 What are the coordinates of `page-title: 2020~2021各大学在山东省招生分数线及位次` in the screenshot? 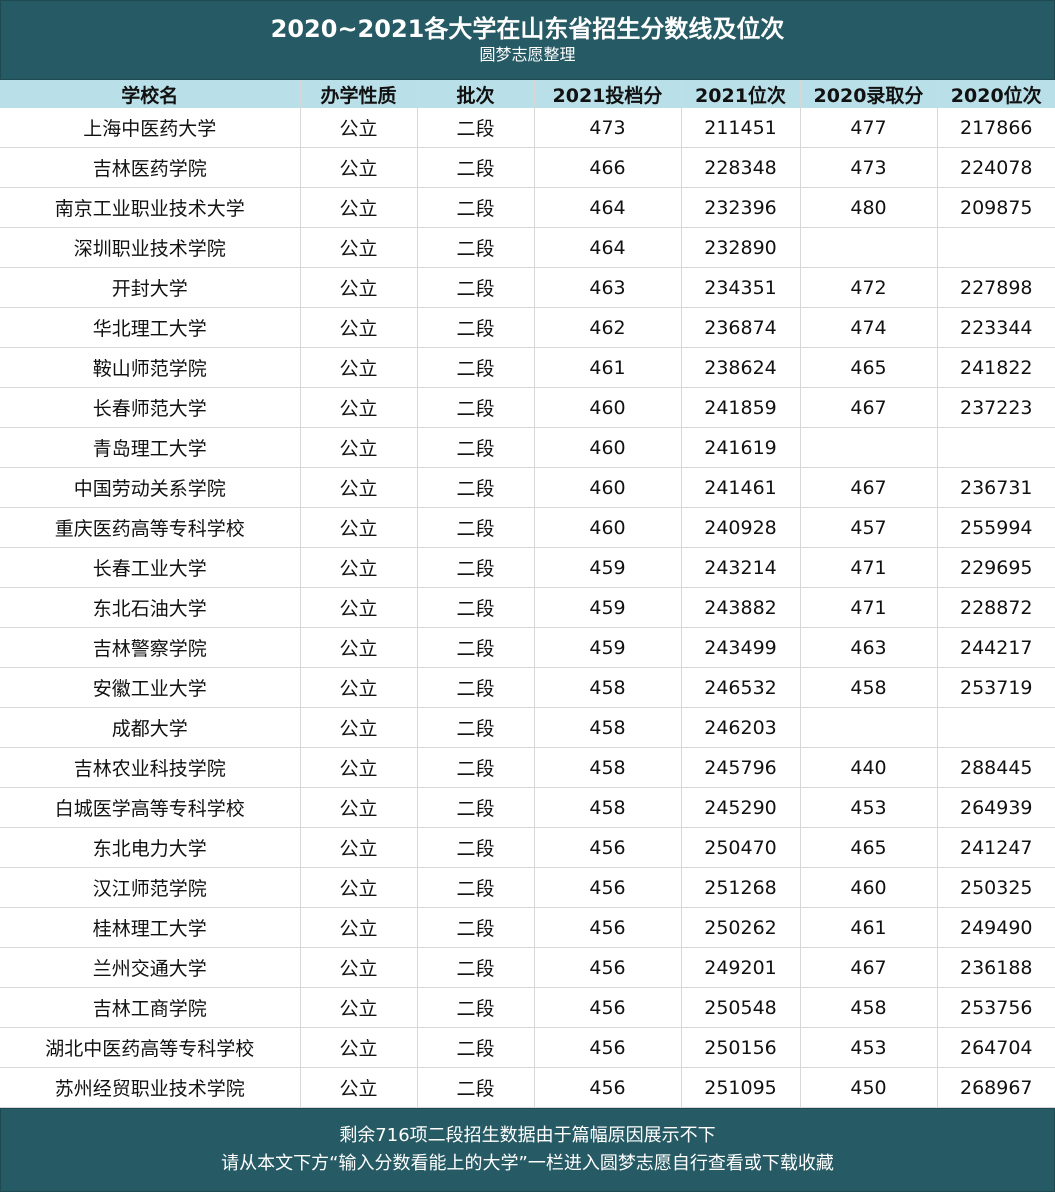 It's located at (527, 29).